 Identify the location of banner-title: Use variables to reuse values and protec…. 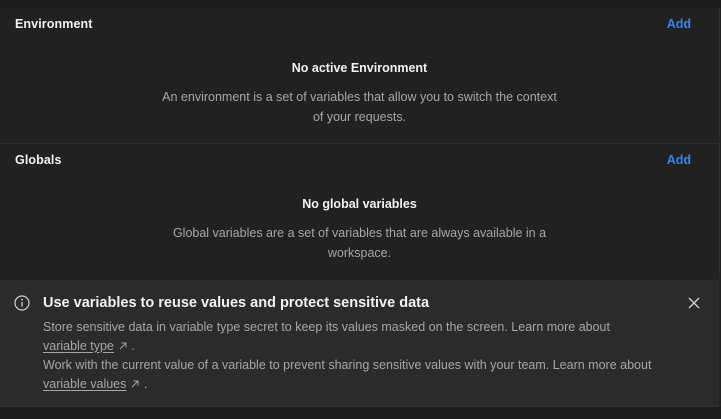
(236, 303).